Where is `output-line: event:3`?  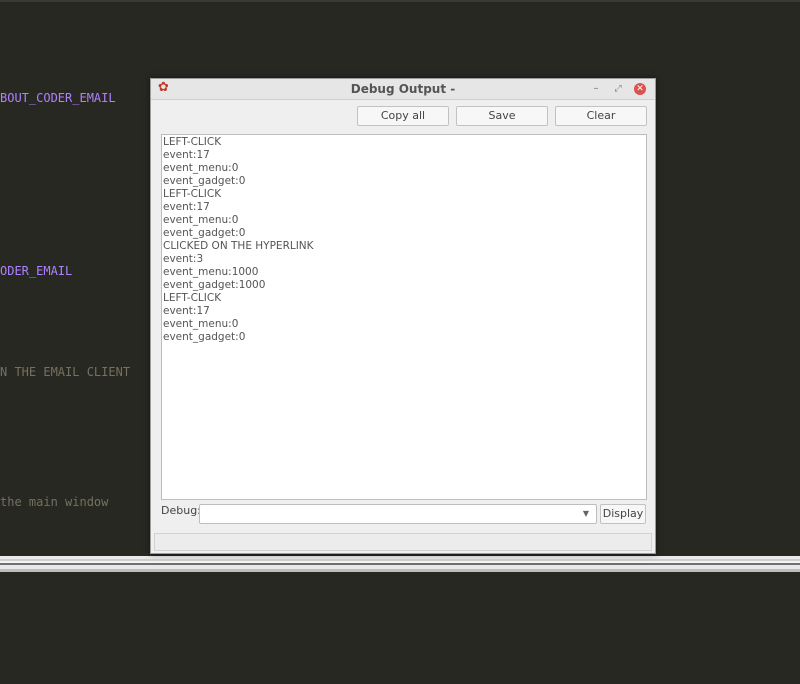 output-line: event:3 is located at coordinates (183, 259).